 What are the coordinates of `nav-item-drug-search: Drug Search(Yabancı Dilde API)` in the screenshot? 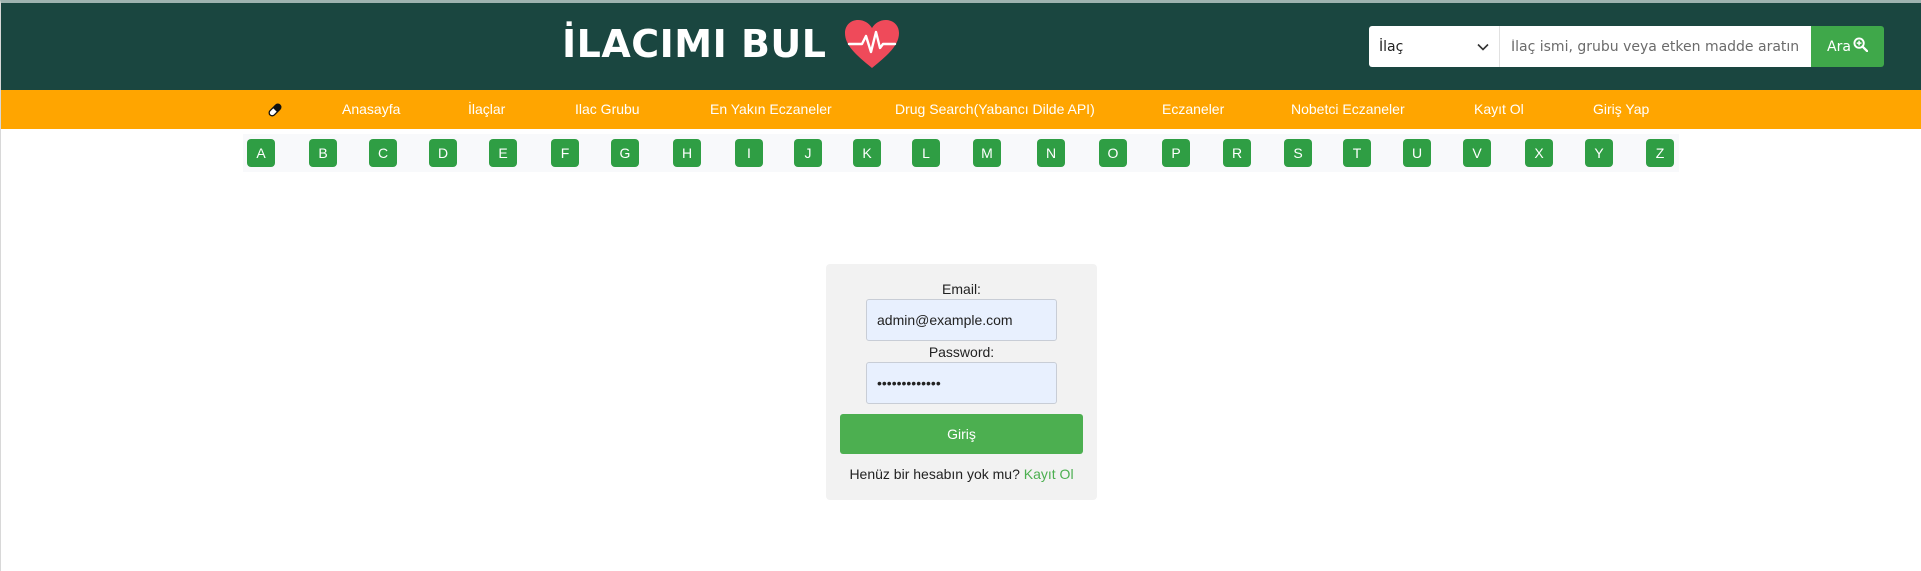 It's located at (995, 109).